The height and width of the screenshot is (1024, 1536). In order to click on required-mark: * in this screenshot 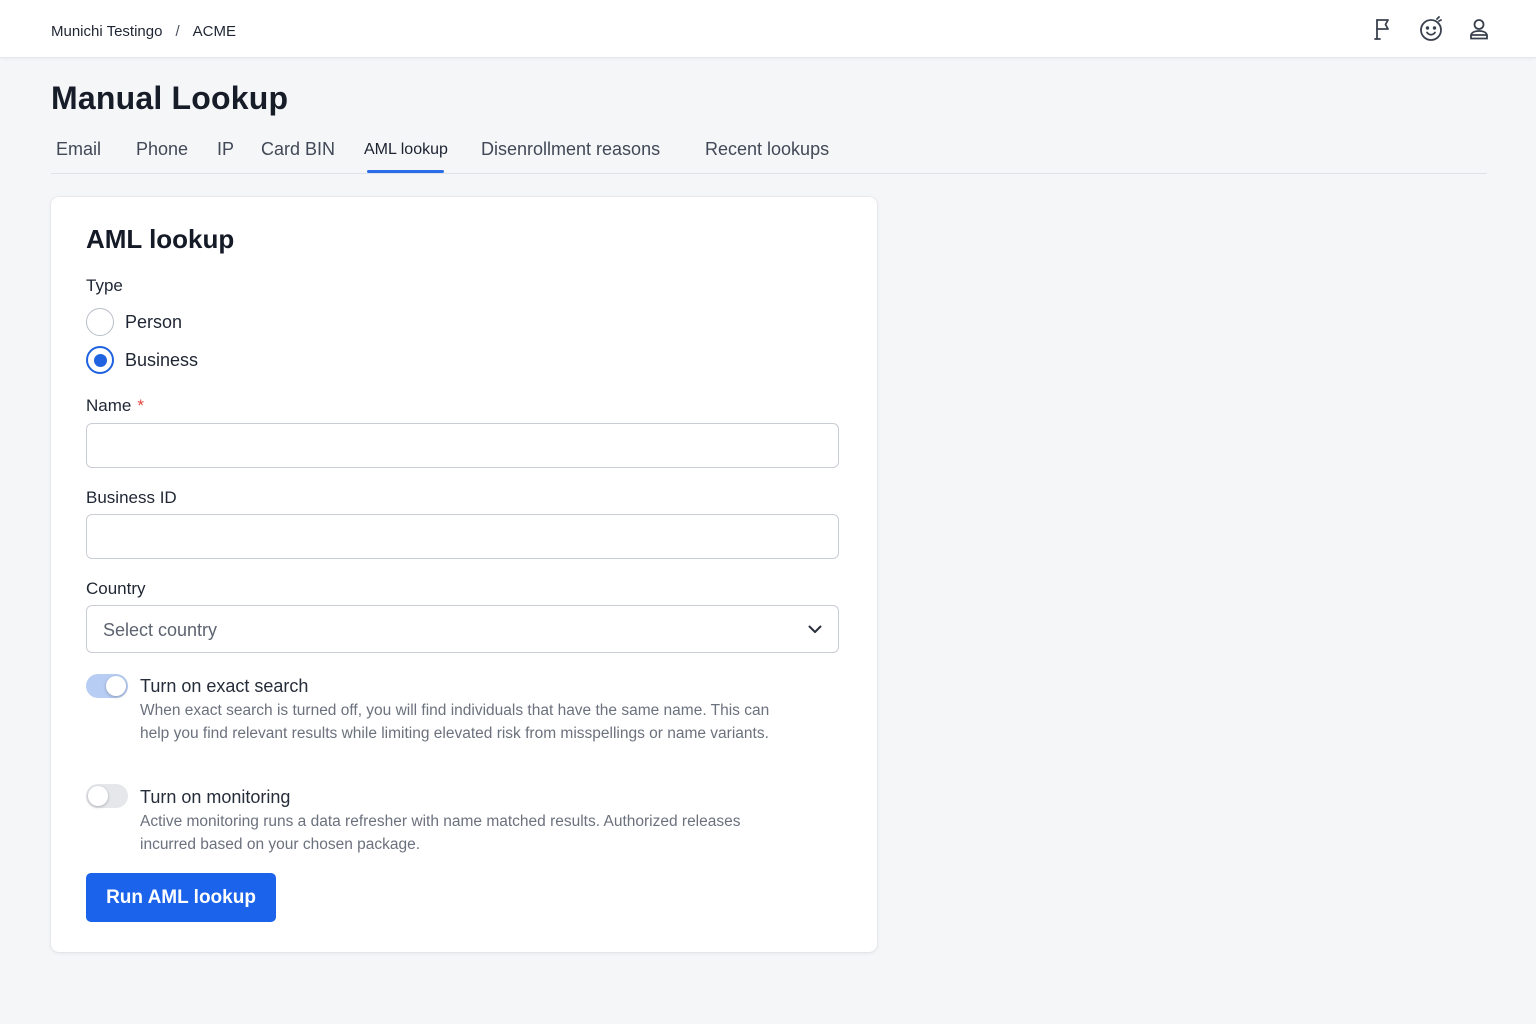, I will do `click(140, 405)`.